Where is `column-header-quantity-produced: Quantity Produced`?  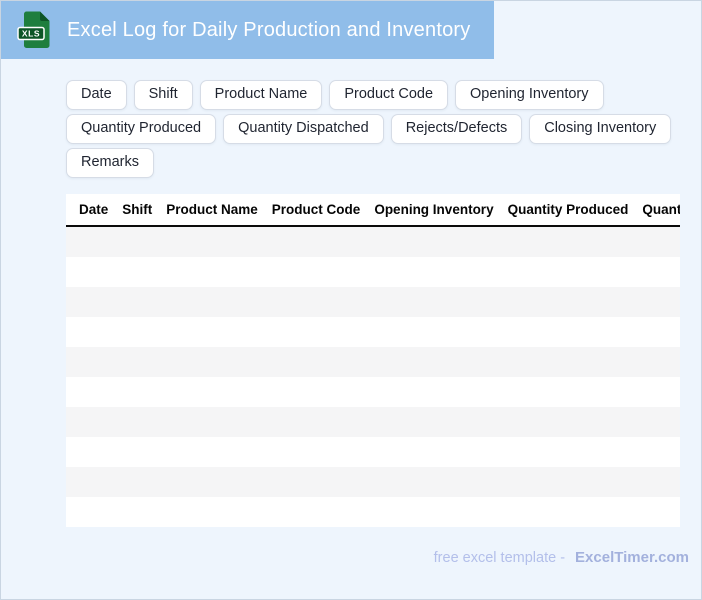 column-header-quantity-produced: Quantity Produced is located at coordinates (568, 209).